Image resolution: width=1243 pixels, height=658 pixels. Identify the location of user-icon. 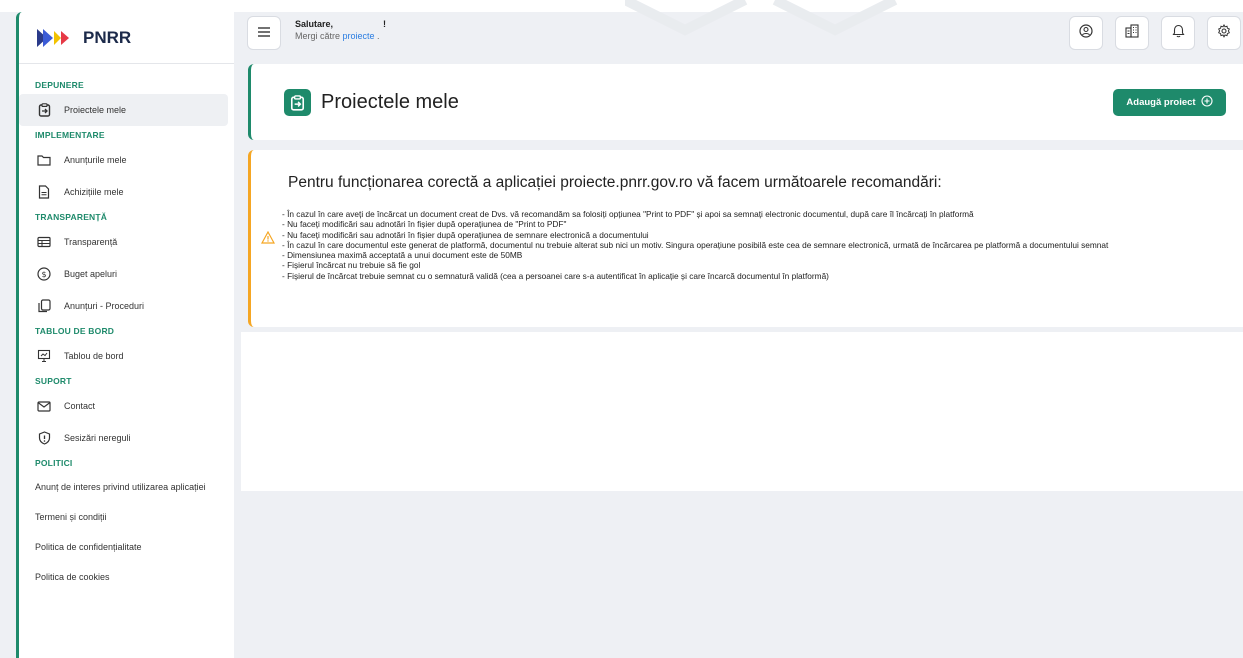
(1086, 33).